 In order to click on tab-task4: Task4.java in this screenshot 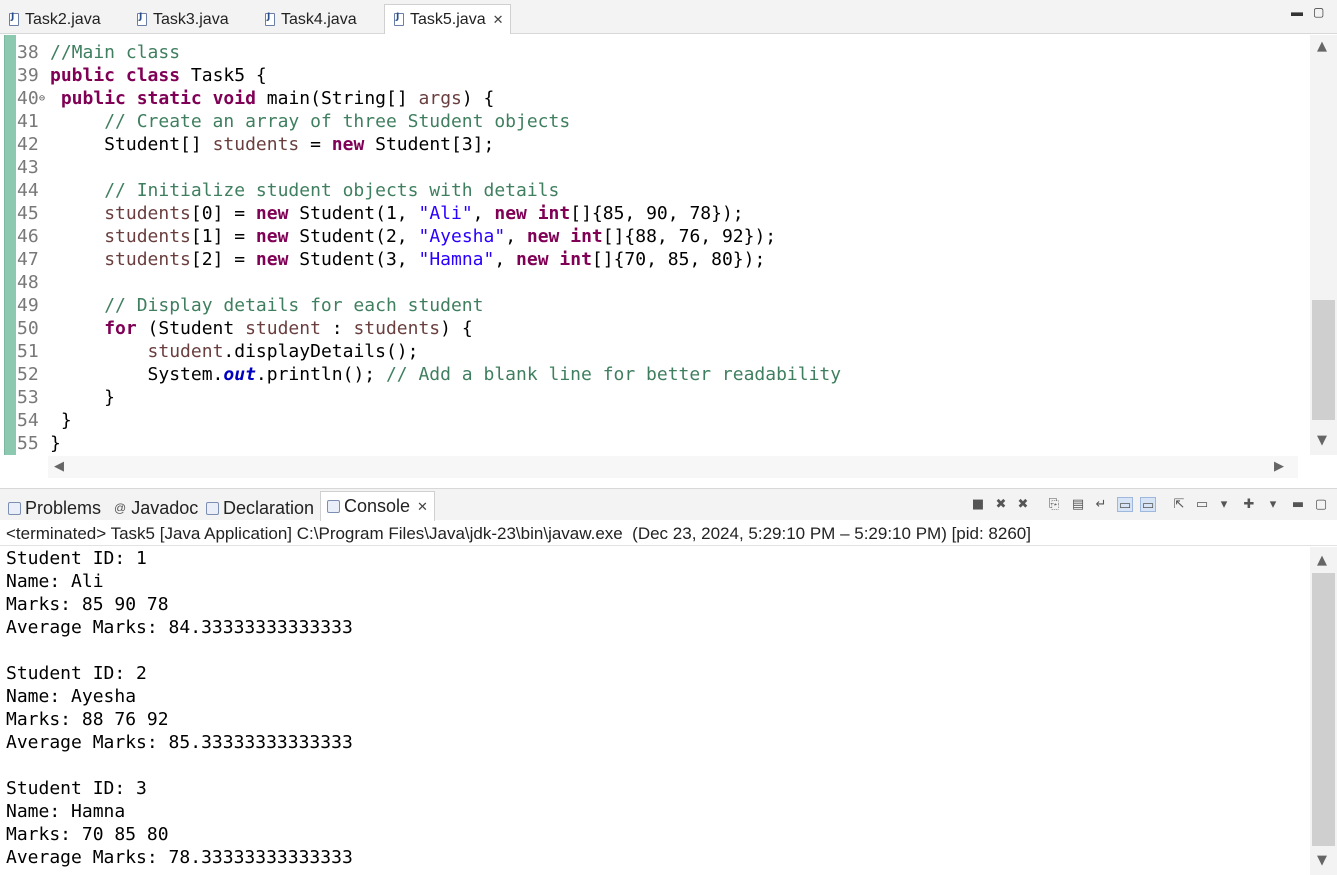, I will do `click(306, 19)`.